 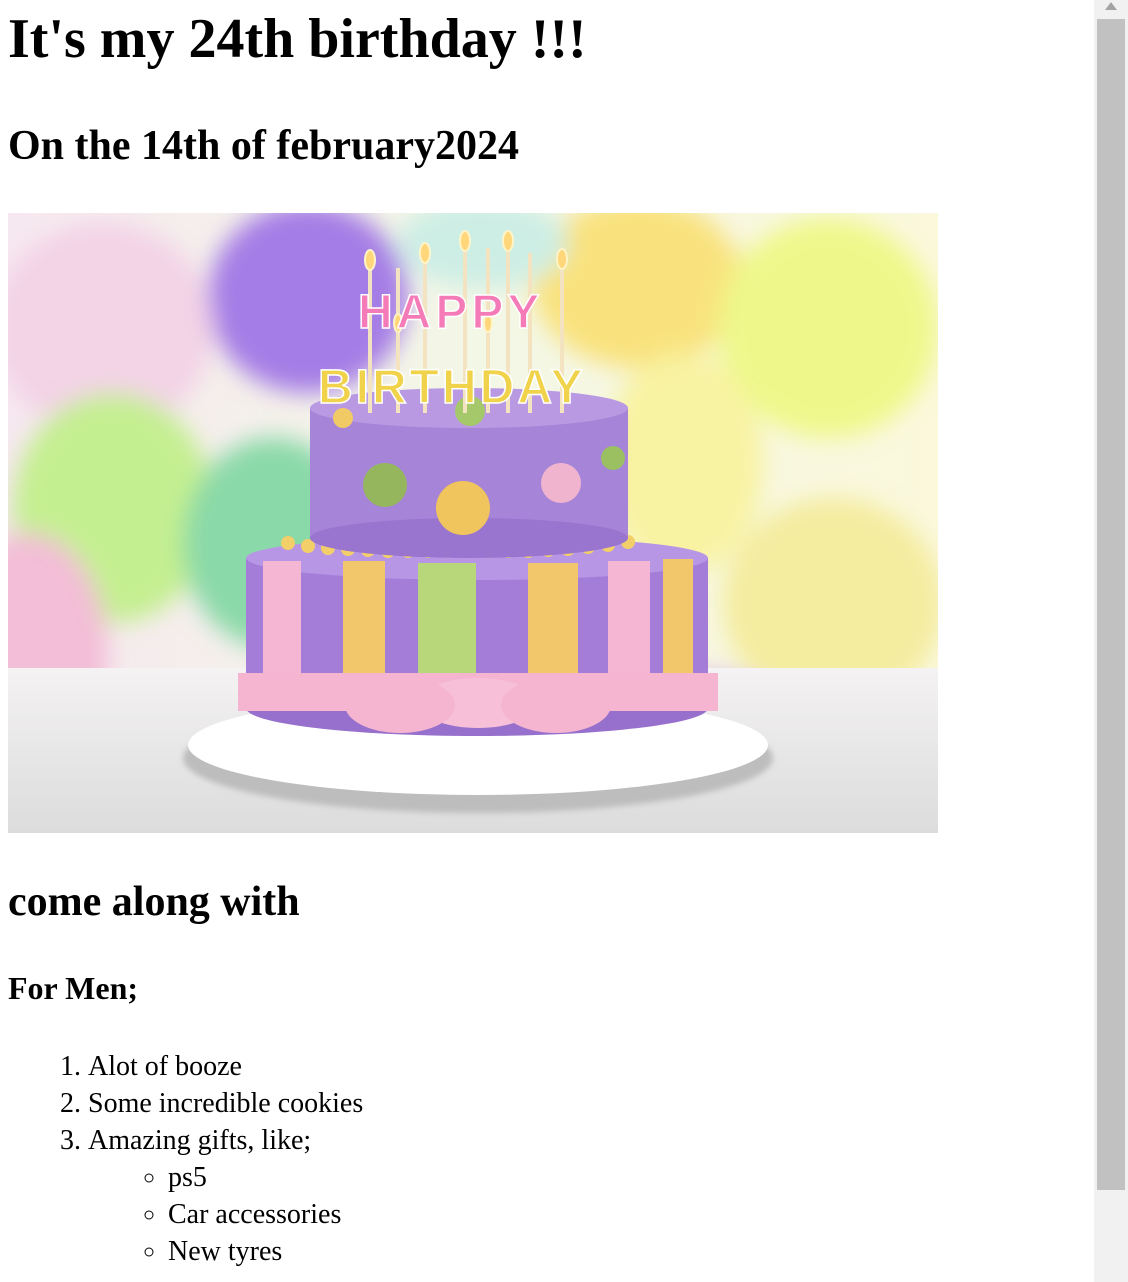 I want to click on gift-item: ps5, so click(x=265, y=1177).